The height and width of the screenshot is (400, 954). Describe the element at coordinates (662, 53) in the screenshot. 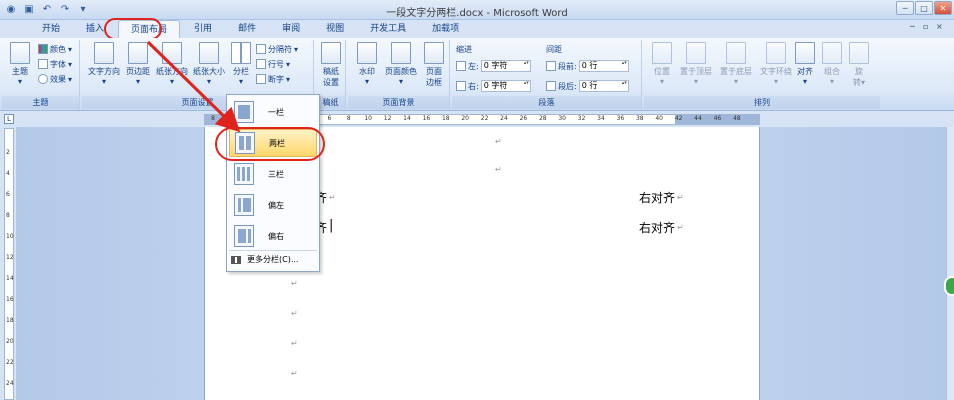

I see `position-icon` at that location.